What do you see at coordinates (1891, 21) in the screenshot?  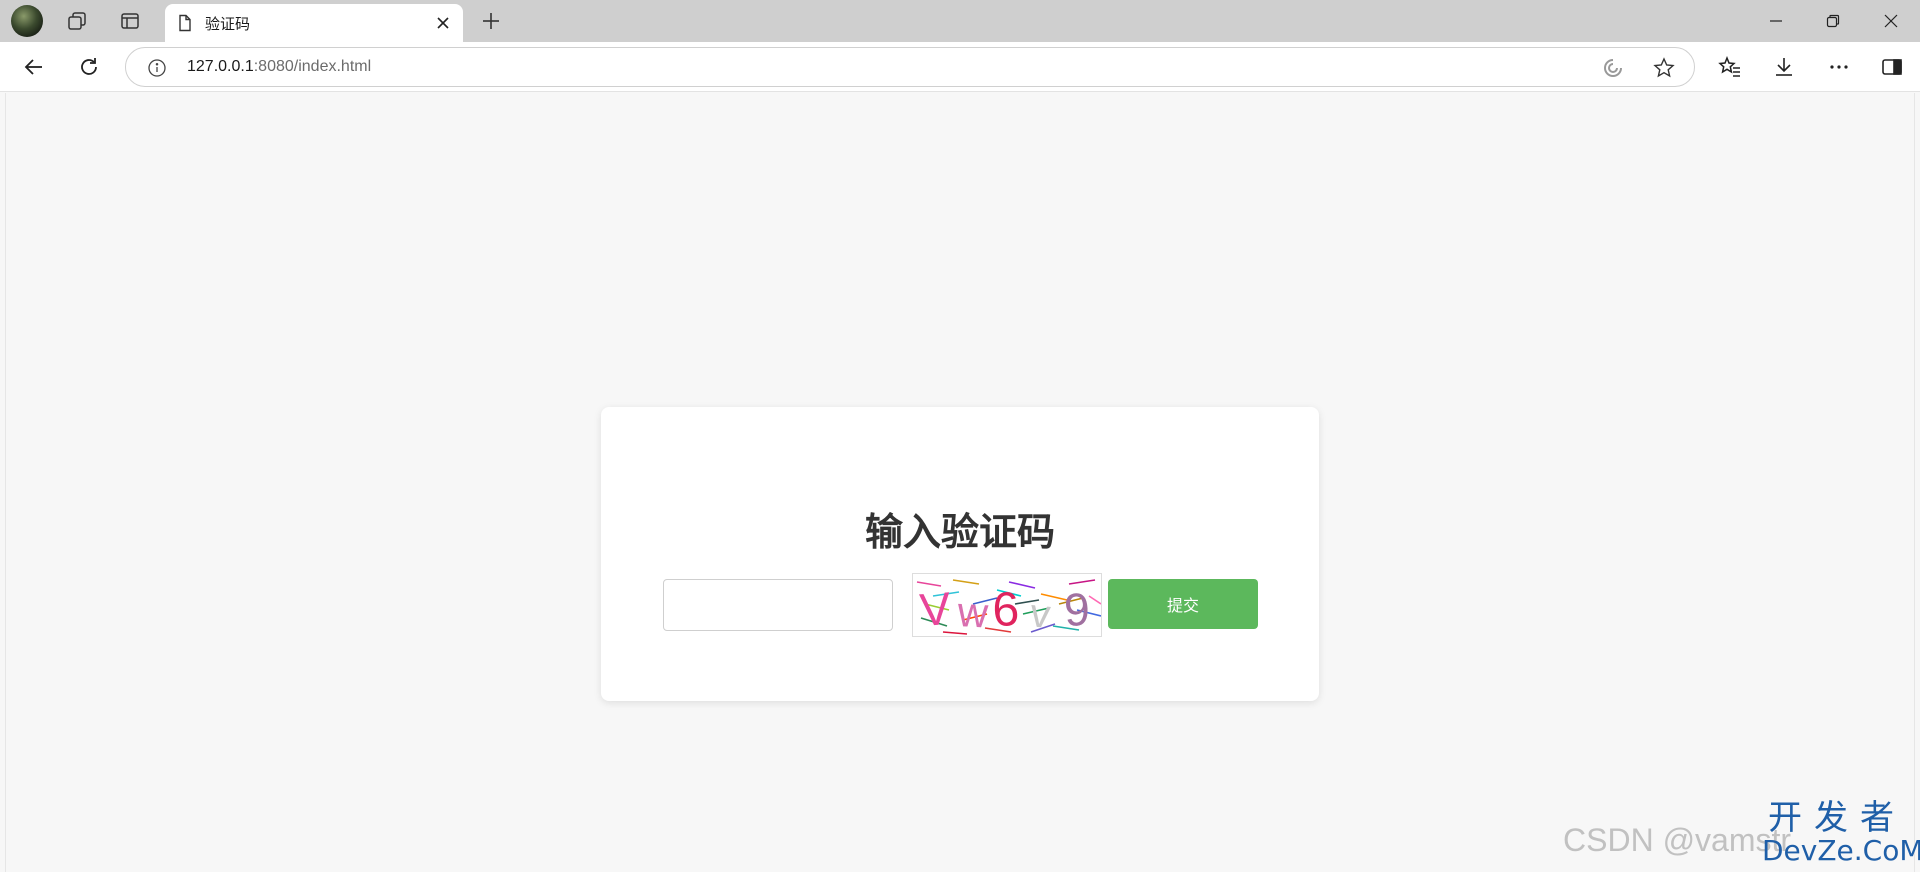 I see `close-window-icon` at bounding box center [1891, 21].